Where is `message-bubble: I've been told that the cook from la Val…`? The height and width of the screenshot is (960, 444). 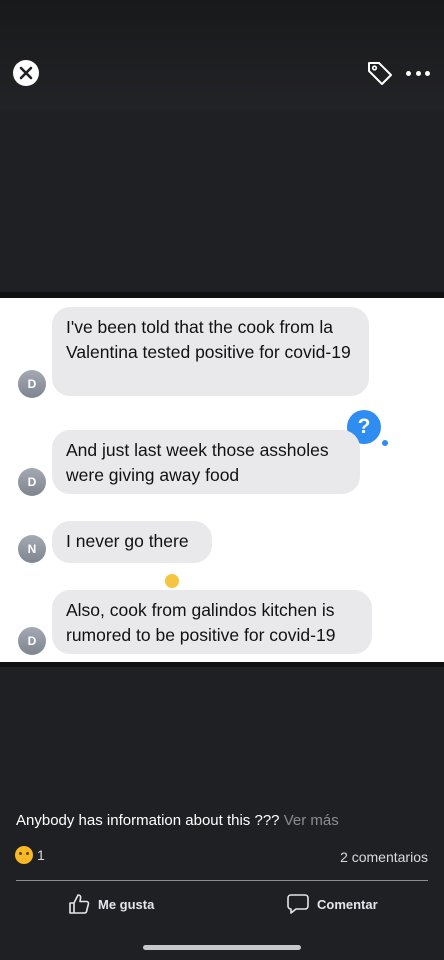 message-bubble: I've been told that the cook from la Val… is located at coordinates (210, 351).